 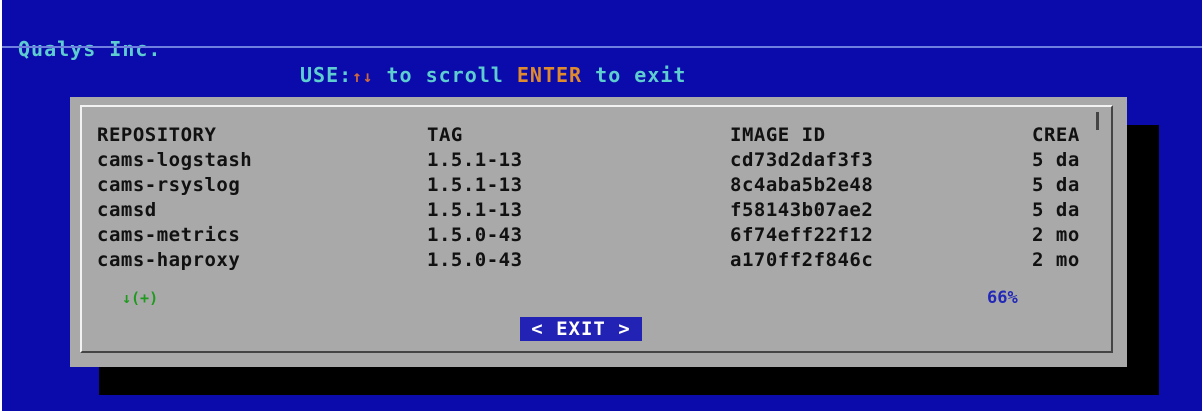 What do you see at coordinates (140, 298) in the screenshot?
I see `more-below-indicator: ↓(+)` at bounding box center [140, 298].